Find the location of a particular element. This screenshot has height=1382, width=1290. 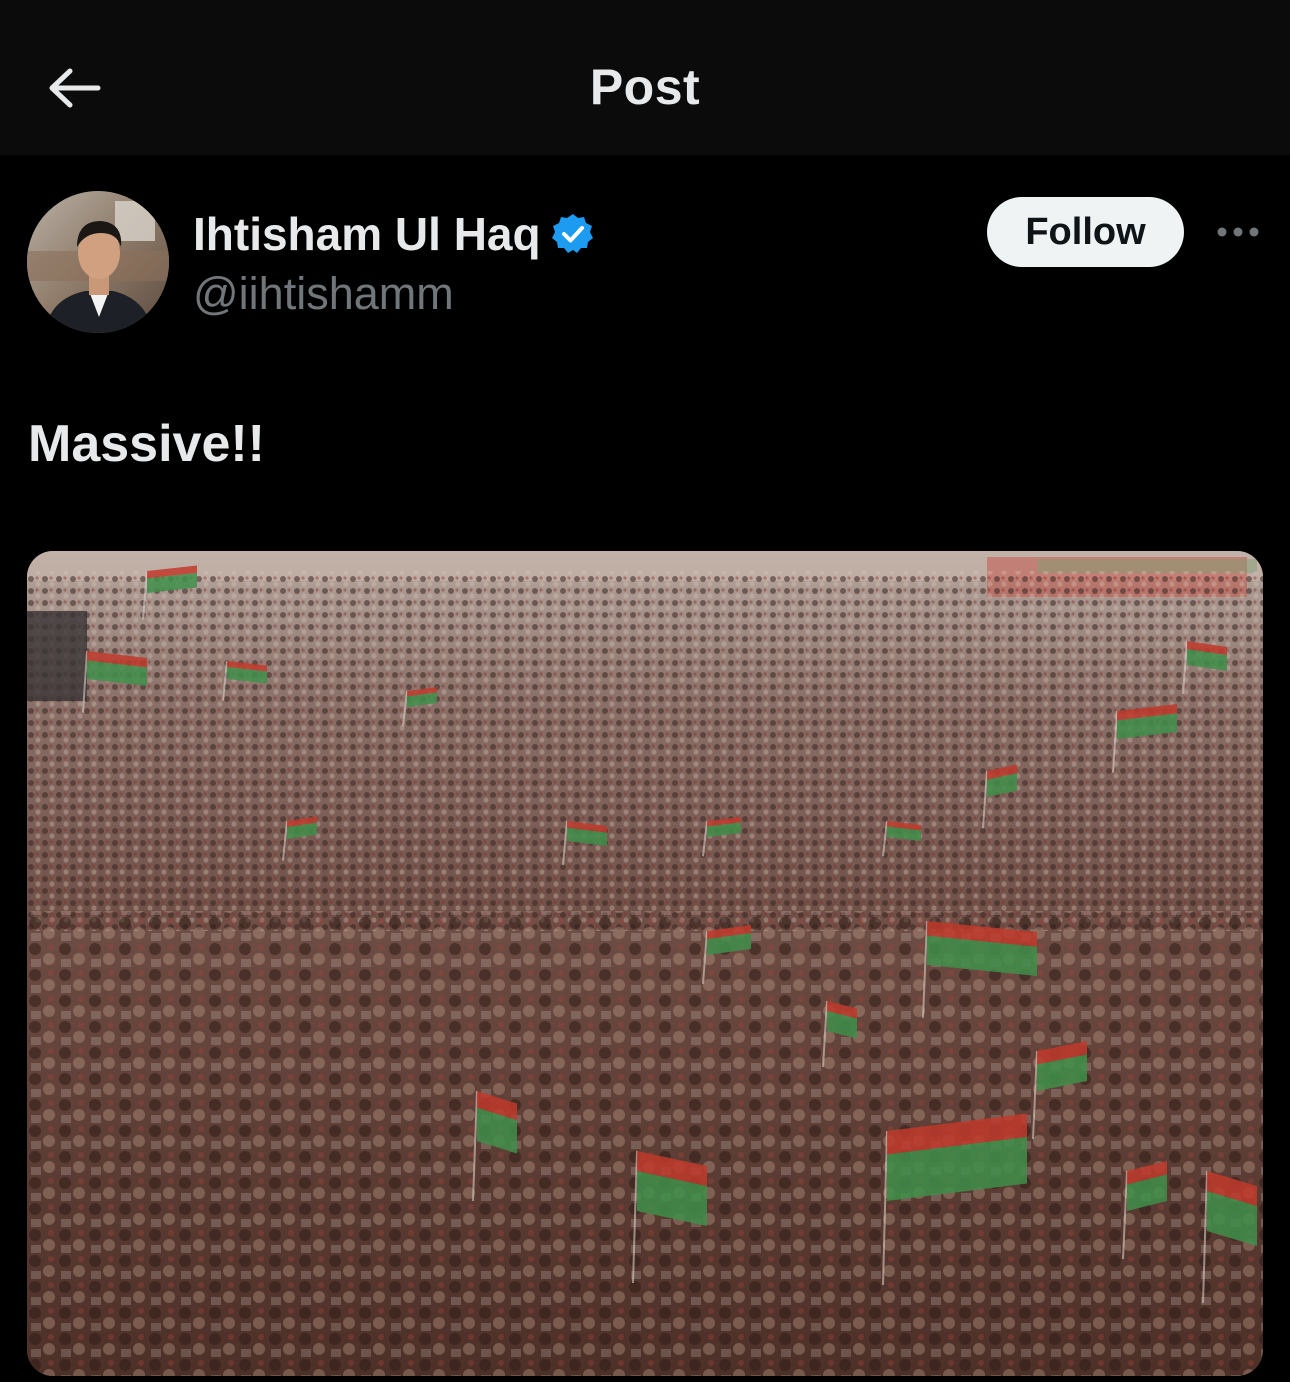

page-title: Post is located at coordinates (645, 87).